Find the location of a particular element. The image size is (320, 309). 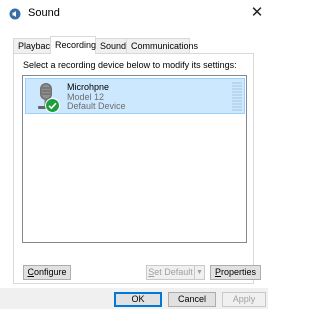

level-meter is located at coordinates (237, 96).